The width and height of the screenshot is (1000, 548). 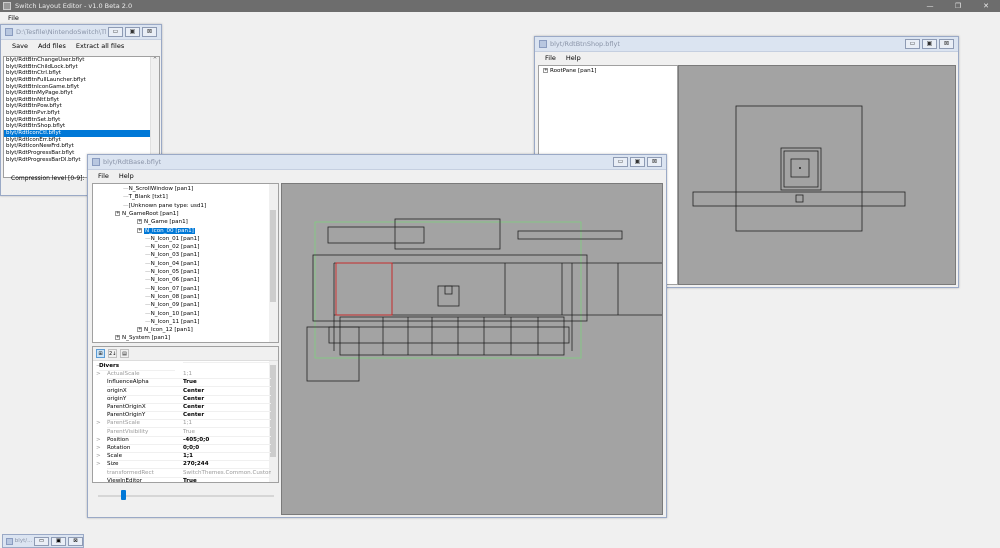 I want to click on property-pages-icon: ▤, so click(x=124, y=353).